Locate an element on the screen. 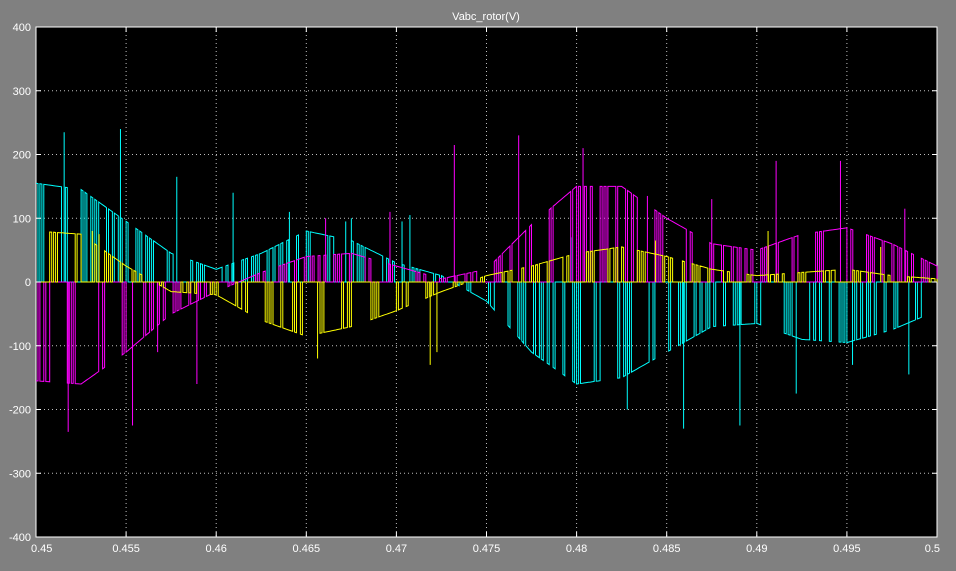 The image size is (956, 571). x-tick-label: 0.465 is located at coordinates (307, 549).